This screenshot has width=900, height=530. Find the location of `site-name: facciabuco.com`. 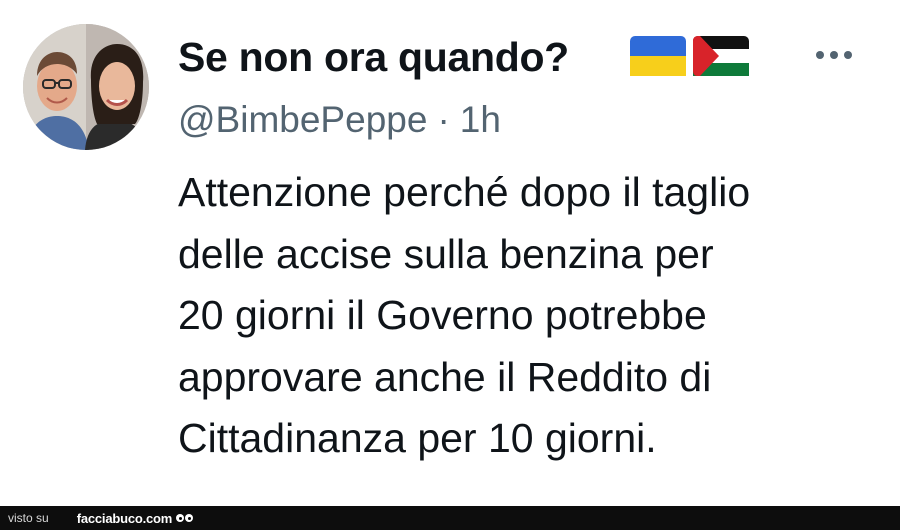

site-name: facciabuco.com is located at coordinates (125, 518).